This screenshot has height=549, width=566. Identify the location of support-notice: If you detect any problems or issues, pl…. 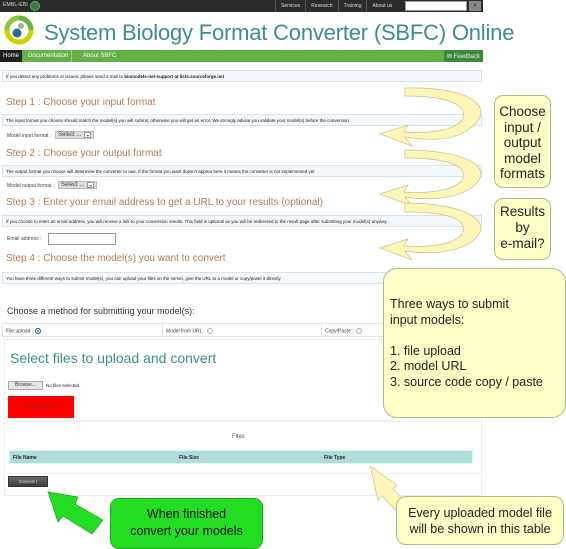
(242, 76).